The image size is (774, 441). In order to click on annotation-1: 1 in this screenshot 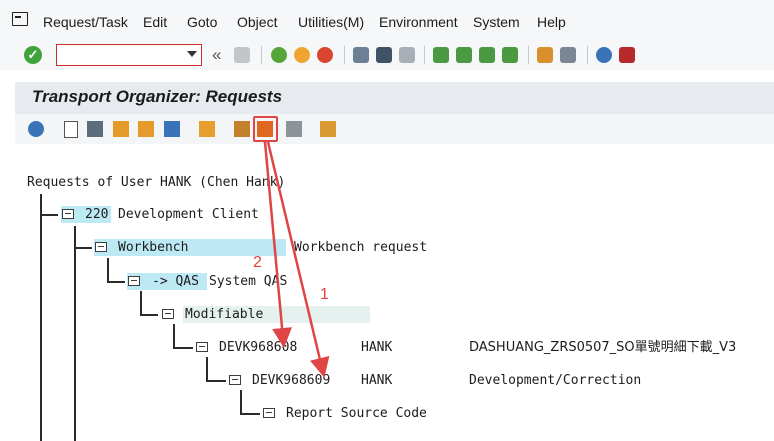, I will do `click(324, 294)`.